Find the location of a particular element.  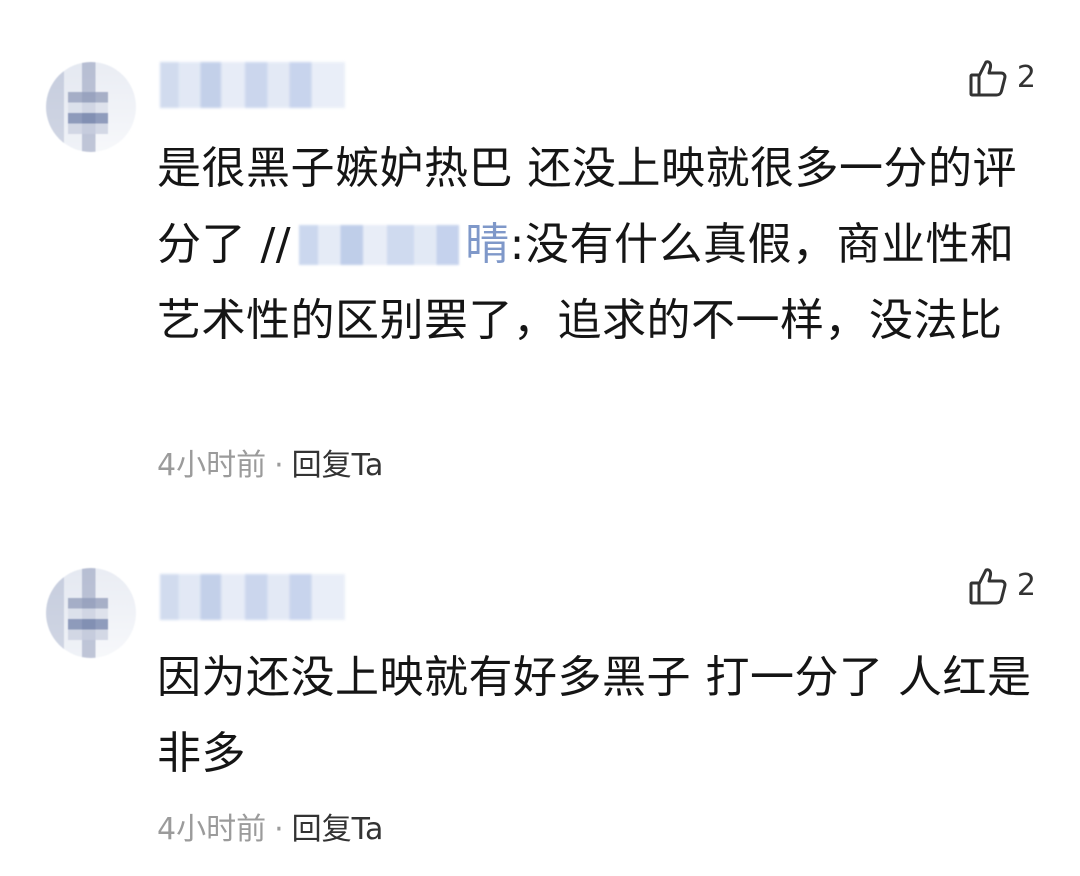

mention-name-tail: 晴 is located at coordinates (487, 244).